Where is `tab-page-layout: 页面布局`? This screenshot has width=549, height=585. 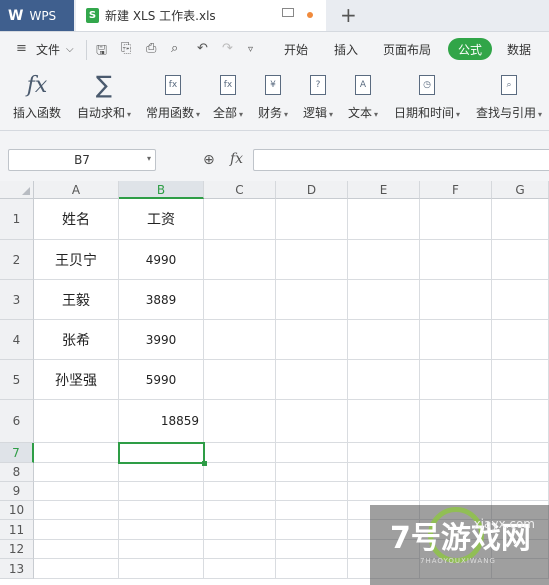 tab-page-layout: 页面布局 is located at coordinates (407, 49).